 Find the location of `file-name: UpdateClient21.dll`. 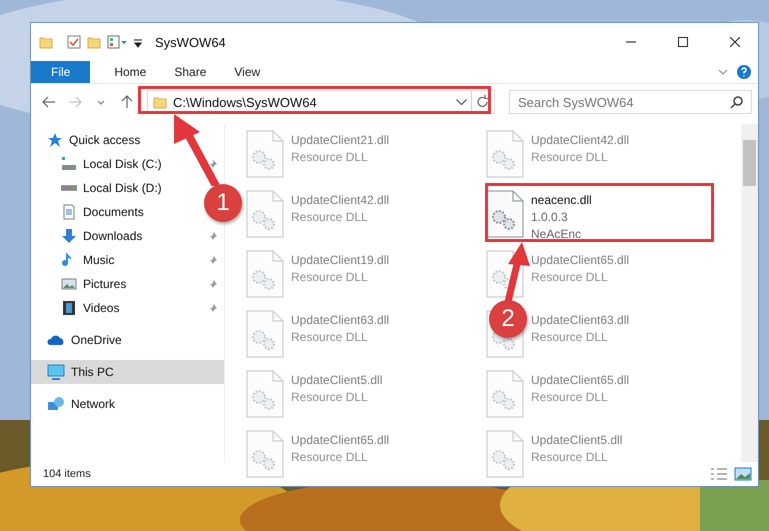

file-name: UpdateClient21.dll is located at coordinates (340, 140).